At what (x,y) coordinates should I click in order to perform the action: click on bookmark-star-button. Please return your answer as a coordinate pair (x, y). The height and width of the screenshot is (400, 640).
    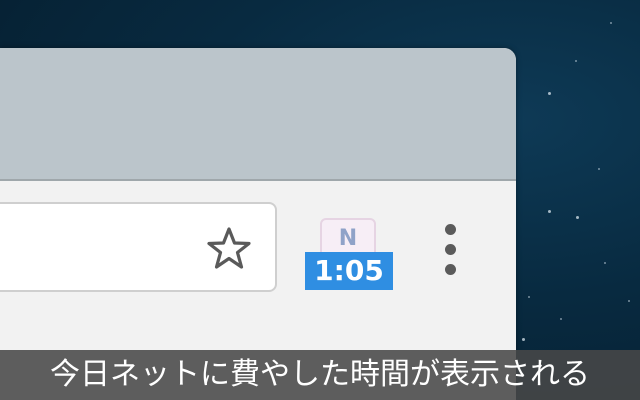
    Looking at the image, I should click on (229, 249).